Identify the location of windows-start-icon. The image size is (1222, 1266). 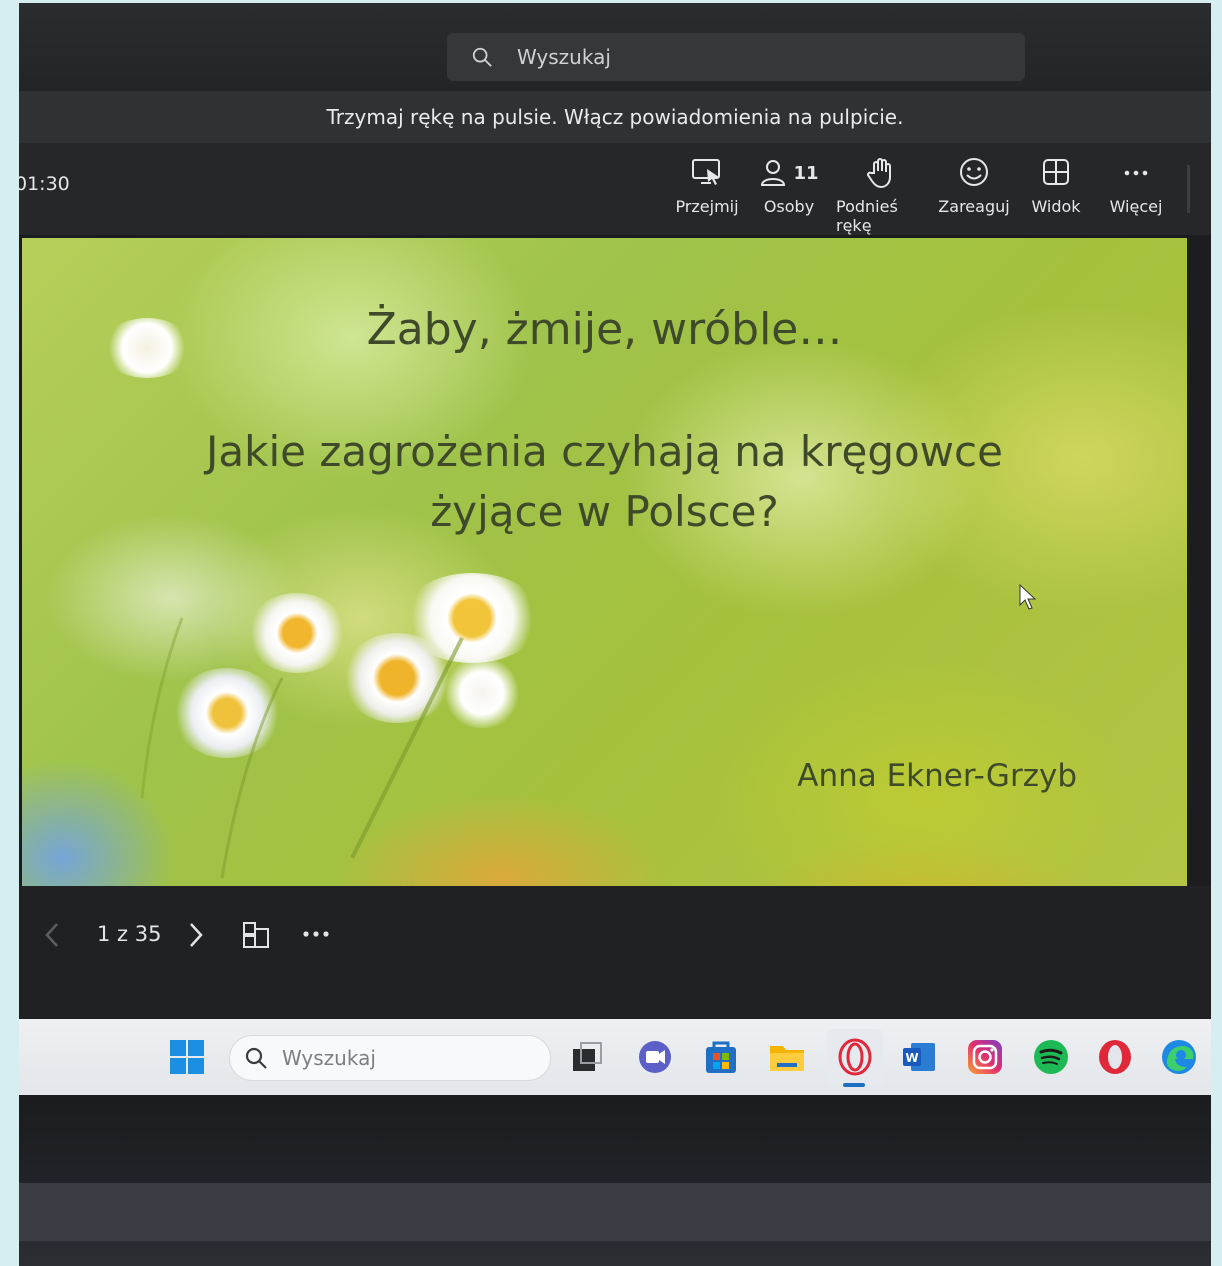
(187, 1057).